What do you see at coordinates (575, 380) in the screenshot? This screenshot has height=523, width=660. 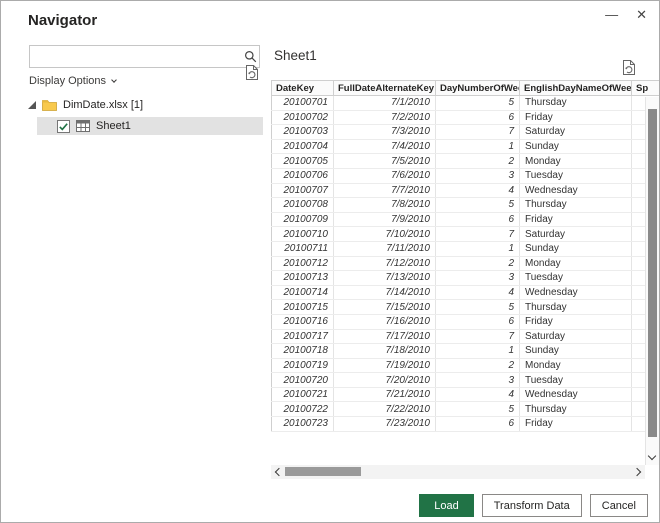 I see `table-cell: Tuesday` at bounding box center [575, 380].